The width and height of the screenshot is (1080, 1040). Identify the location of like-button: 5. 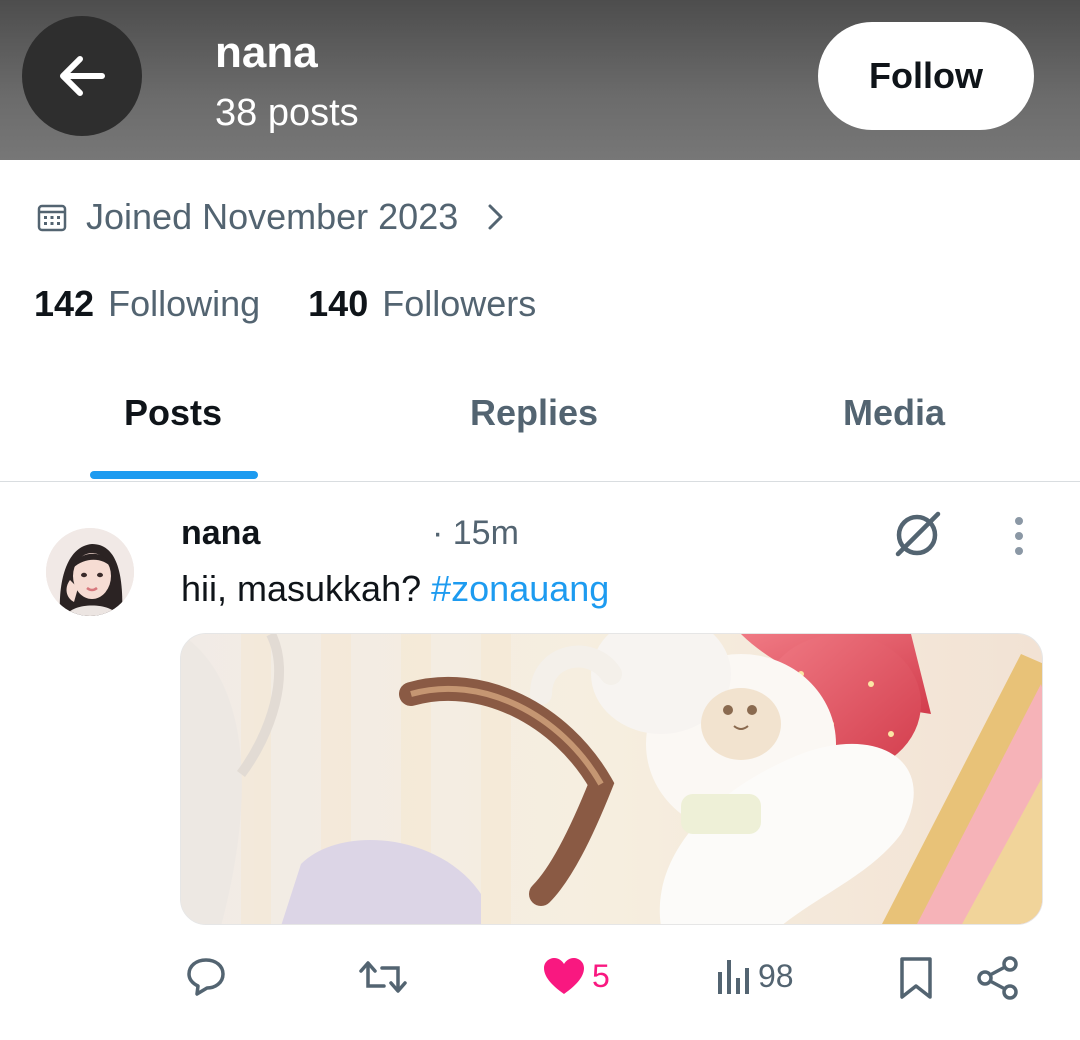
(576, 976).